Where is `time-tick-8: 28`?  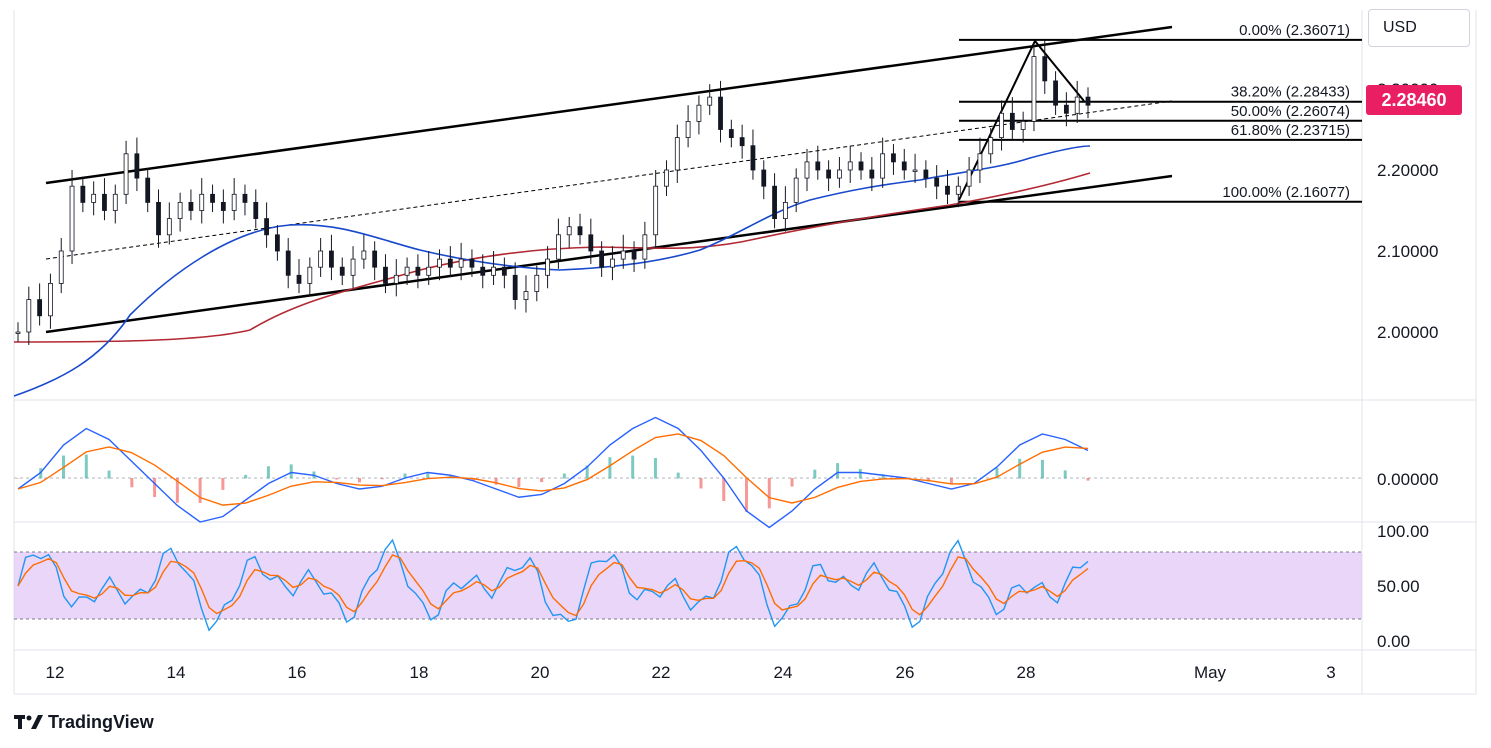 time-tick-8: 28 is located at coordinates (1026, 672).